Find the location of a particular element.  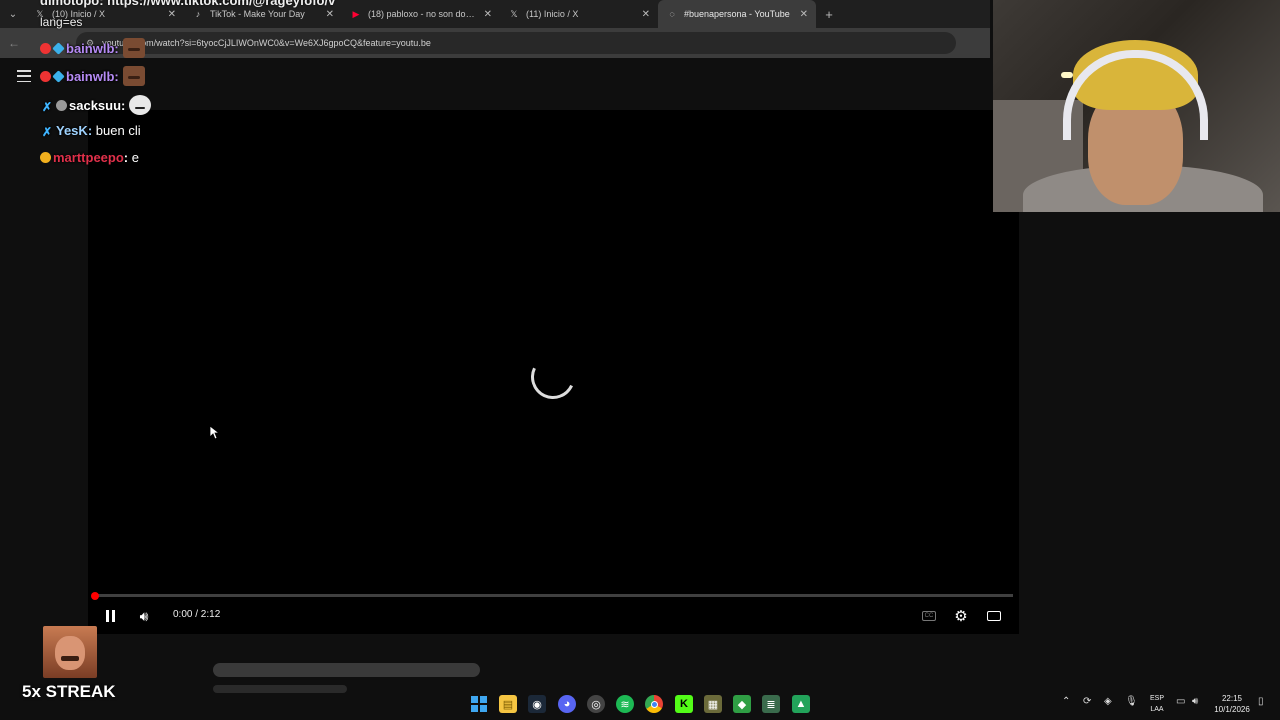

new-tab-button: + is located at coordinates (829, 14).